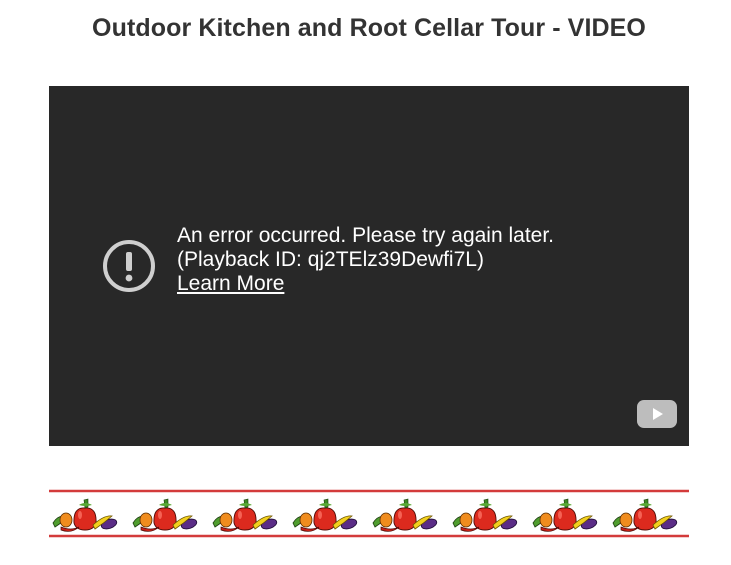 This screenshot has width=731, height=565. What do you see at coordinates (369, 513) in the screenshot?
I see `pepper-border-decoration` at bounding box center [369, 513].